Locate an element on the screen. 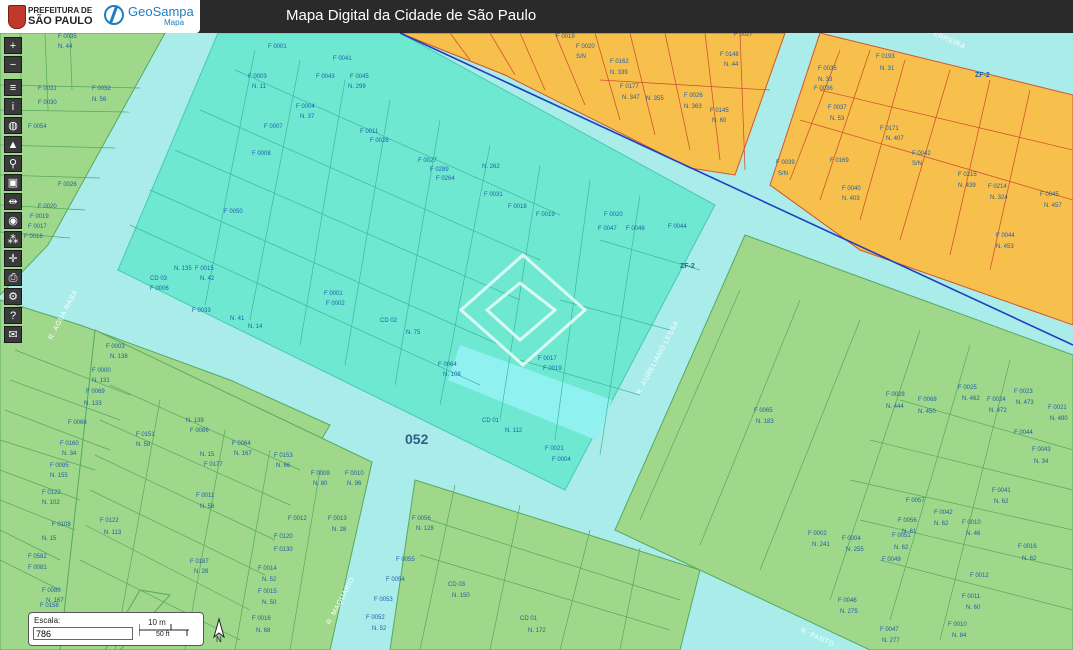 The width and height of the screenshot is (1073, 650). crosshair-icon: ✛ is located at coordinates (13, 258).